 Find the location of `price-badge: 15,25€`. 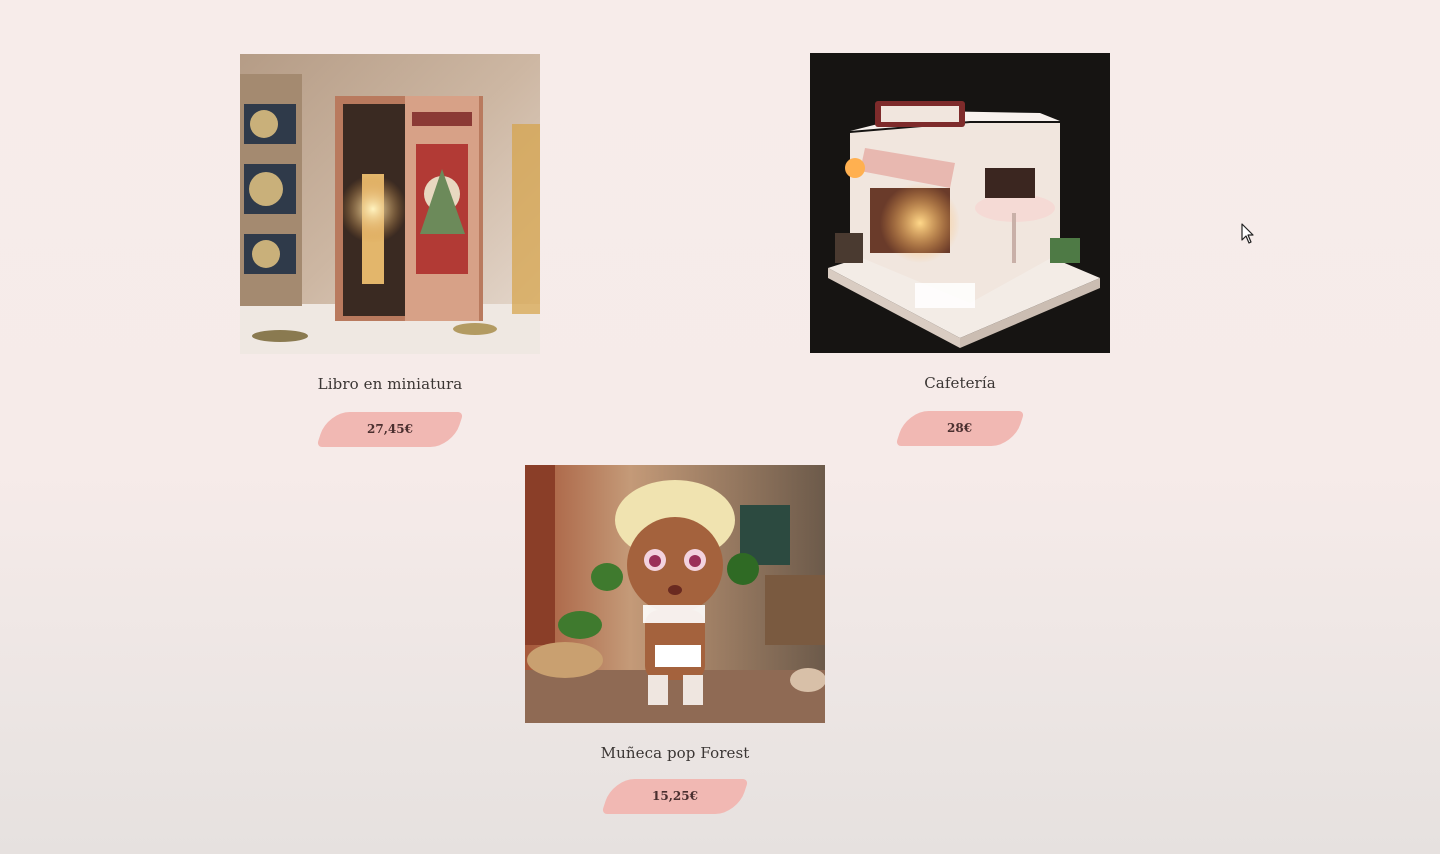

price-badge: 15,25€ is located at coordinates (675, 796).